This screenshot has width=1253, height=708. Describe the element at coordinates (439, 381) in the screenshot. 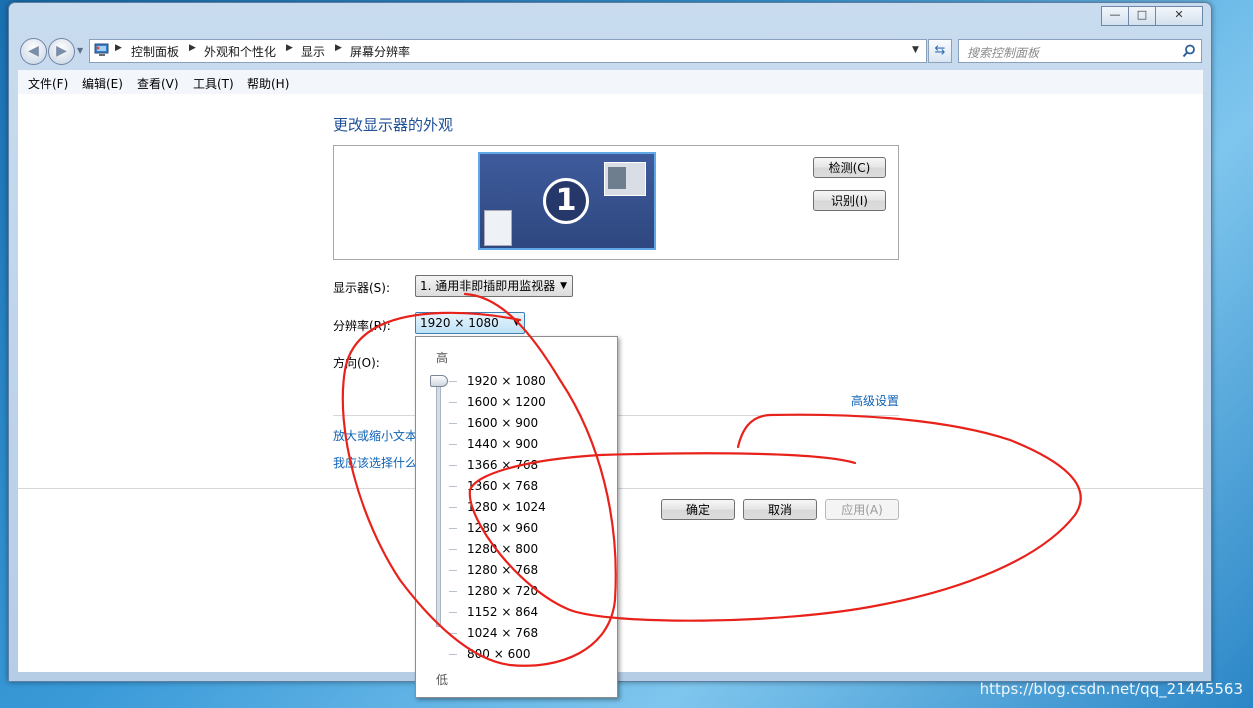

I see `resolution-slider-thumb` at that location.